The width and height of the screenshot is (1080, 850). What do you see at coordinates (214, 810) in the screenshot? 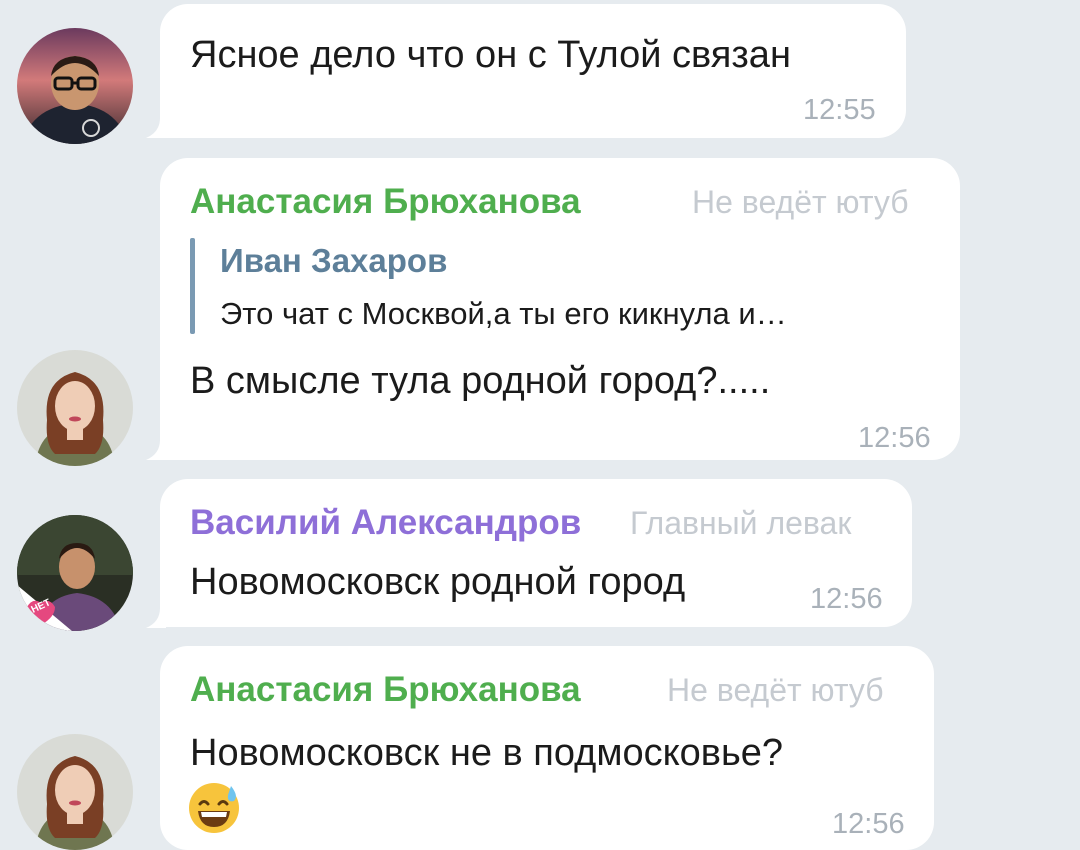
I see `sweat-smile-emoji` at bounding box center [214, 810].